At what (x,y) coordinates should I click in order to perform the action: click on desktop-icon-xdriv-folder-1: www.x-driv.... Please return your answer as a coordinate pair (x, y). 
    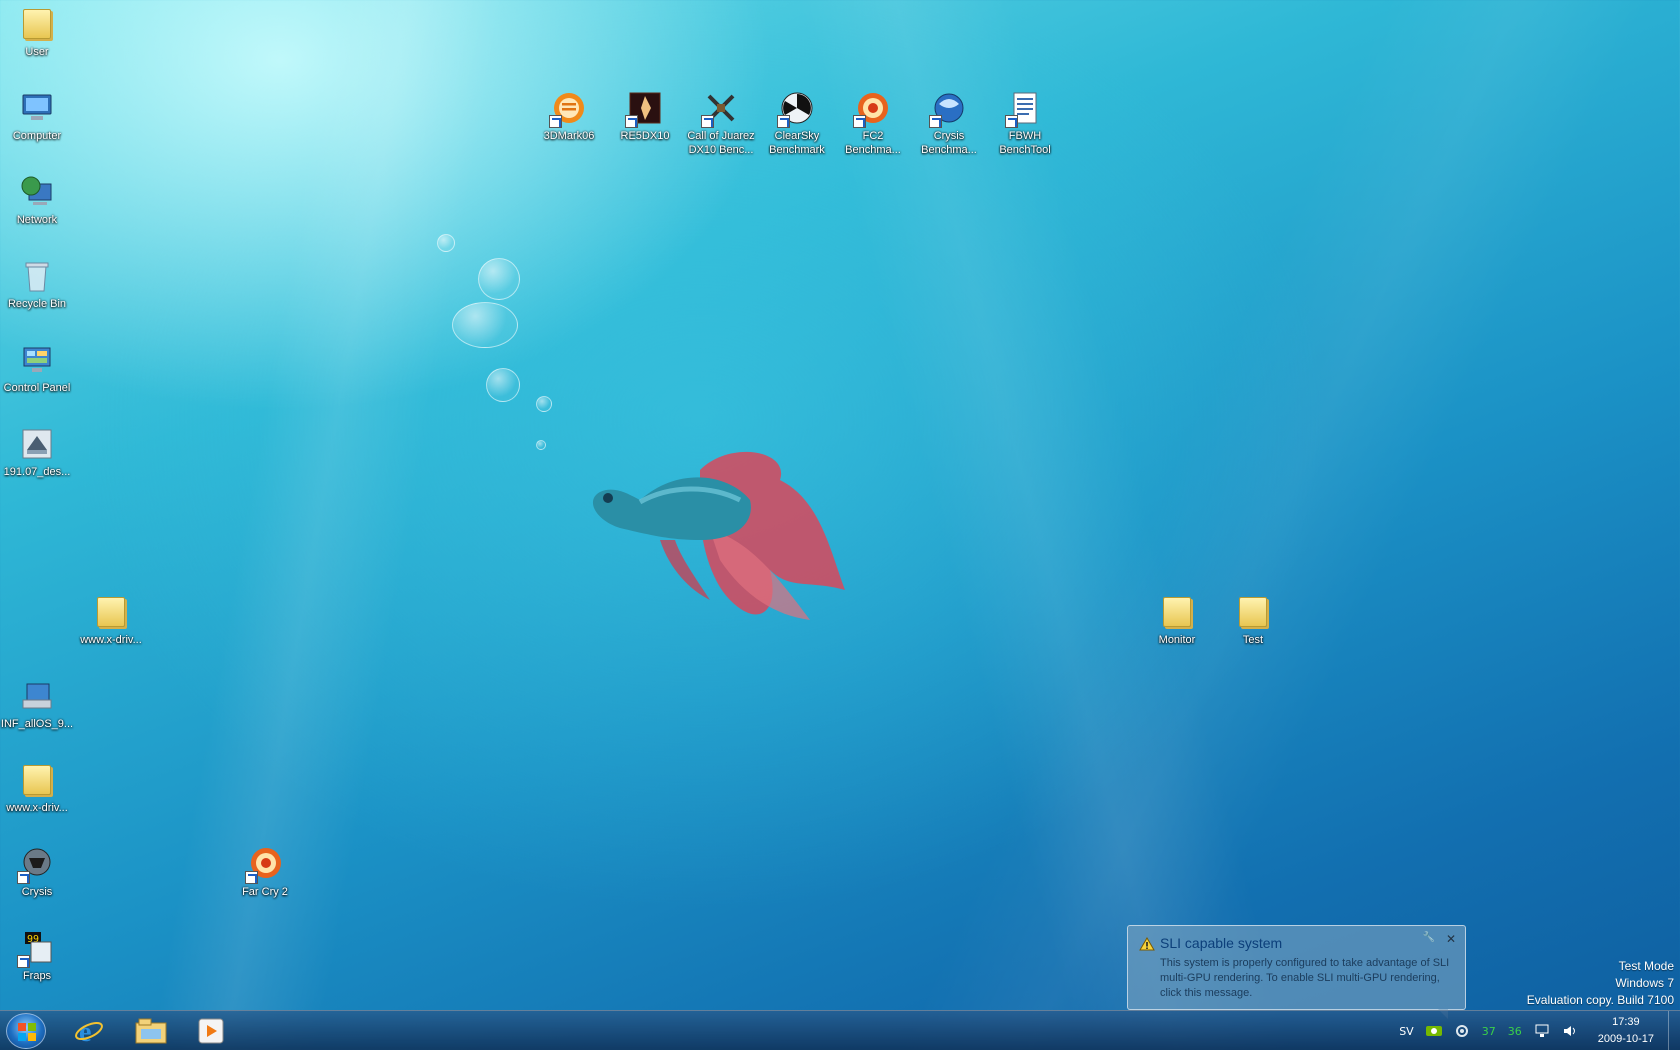
    Looking at the image, I should click on (111, 620).